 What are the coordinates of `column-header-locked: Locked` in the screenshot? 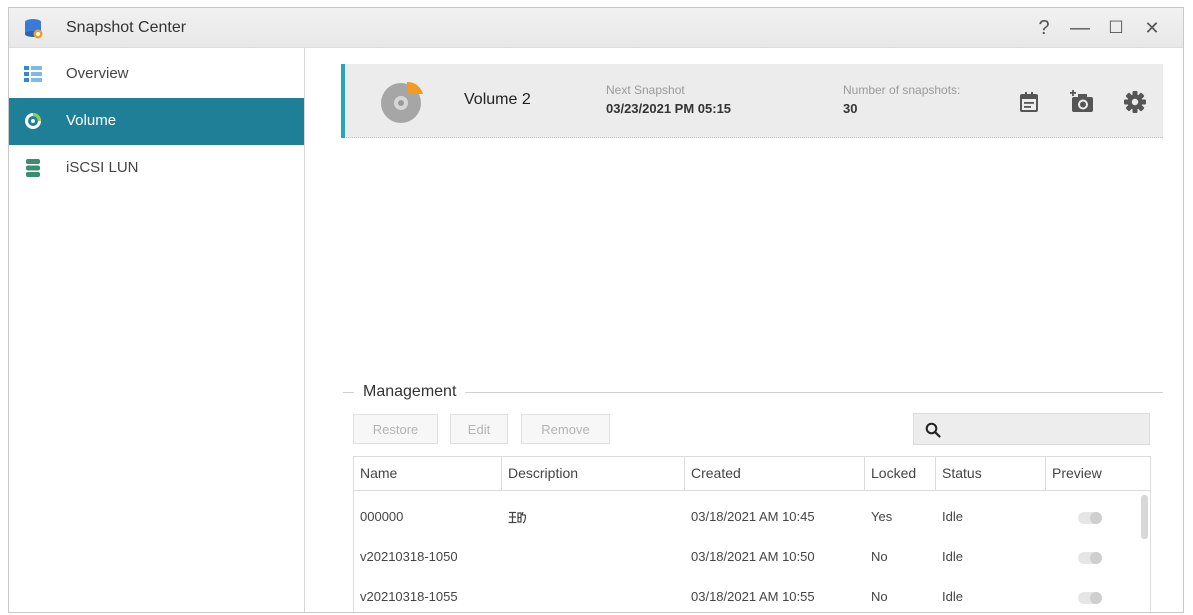 It's located at (900, 473).